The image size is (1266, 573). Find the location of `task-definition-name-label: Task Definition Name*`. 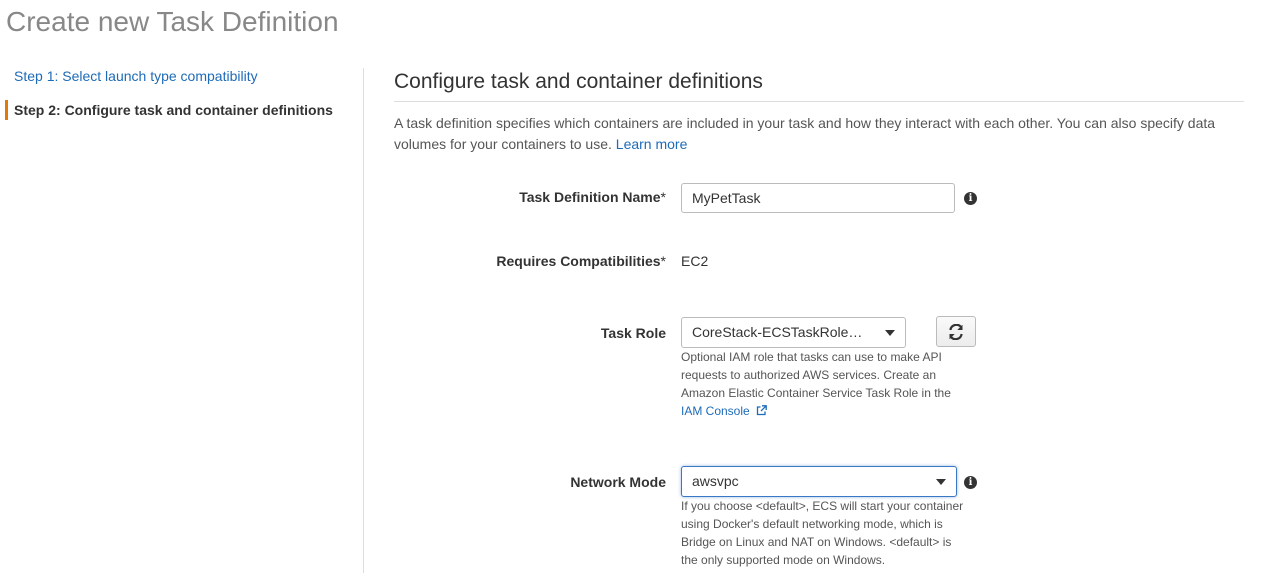

task-definition-name-label: Task Definition Name* is located at coordinates (592, 197).